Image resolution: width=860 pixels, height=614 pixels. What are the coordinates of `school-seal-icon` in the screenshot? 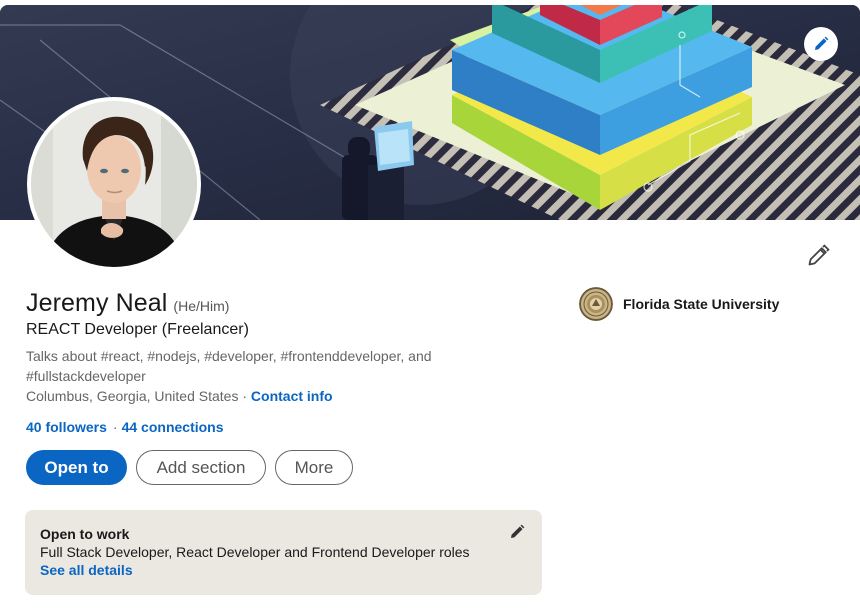 It's located at (596, 304).